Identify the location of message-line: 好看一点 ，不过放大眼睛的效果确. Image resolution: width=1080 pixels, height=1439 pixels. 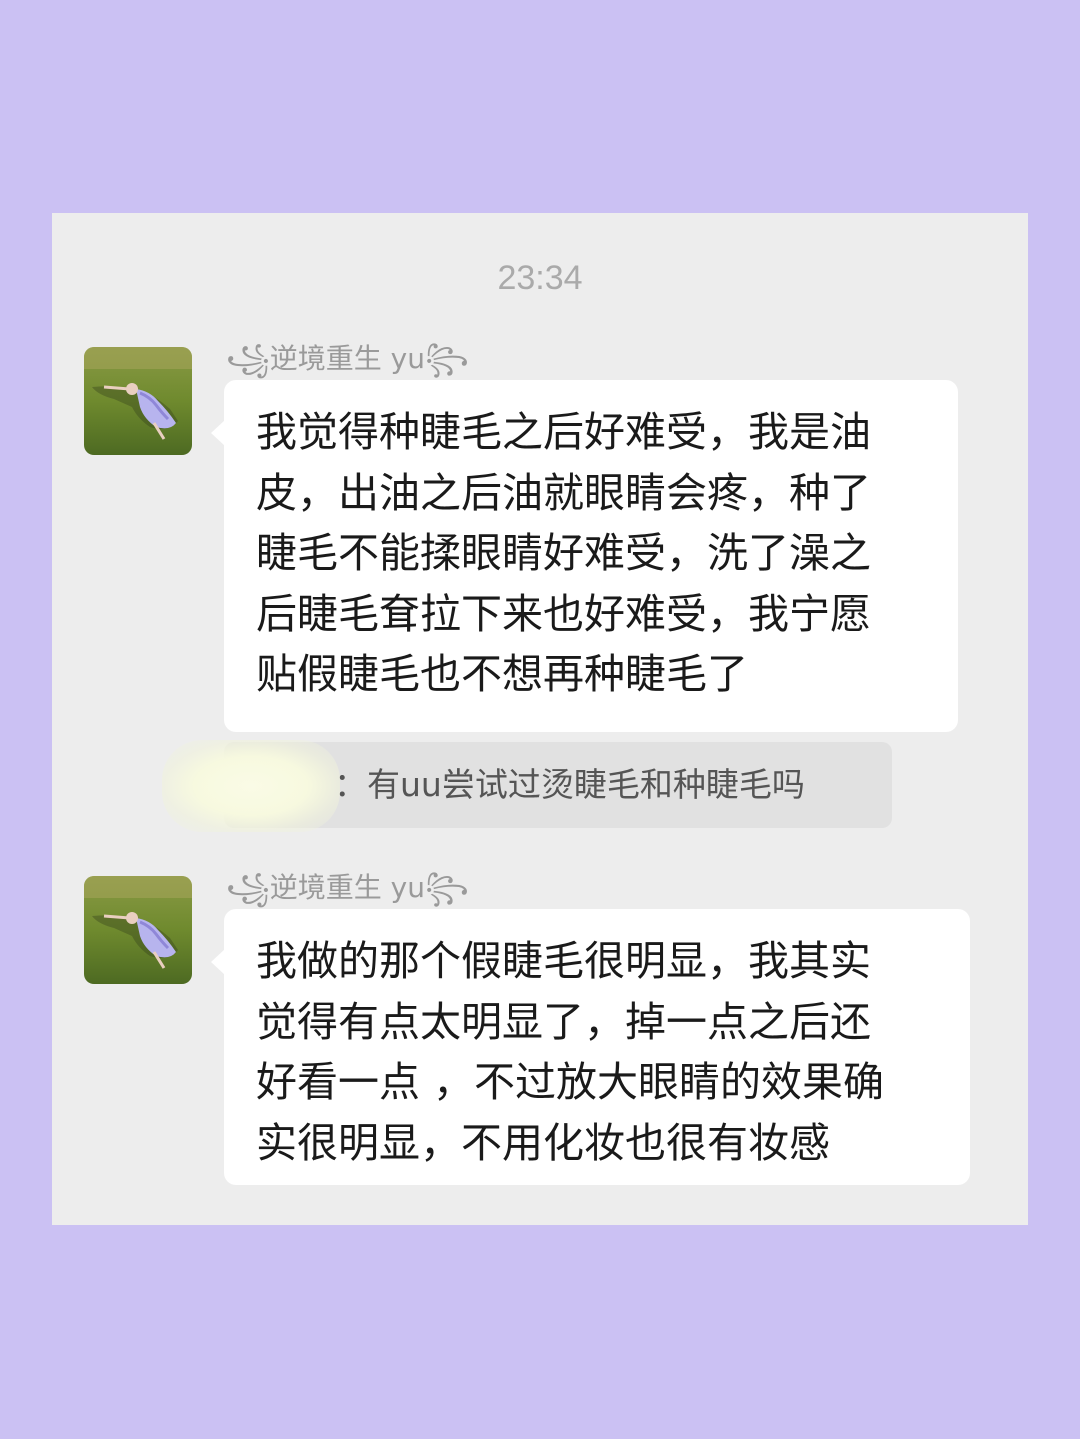
(570, 1082).